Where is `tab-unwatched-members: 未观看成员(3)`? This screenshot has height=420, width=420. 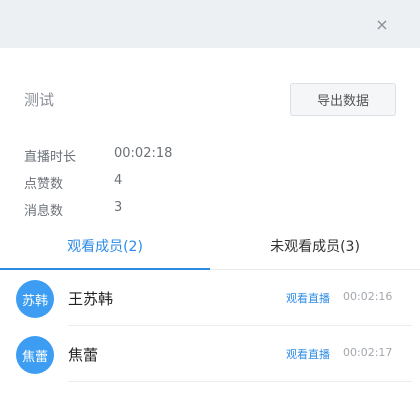 tab-unwatched-members: 未观看成员(3) is located at coordinates (315, 246).